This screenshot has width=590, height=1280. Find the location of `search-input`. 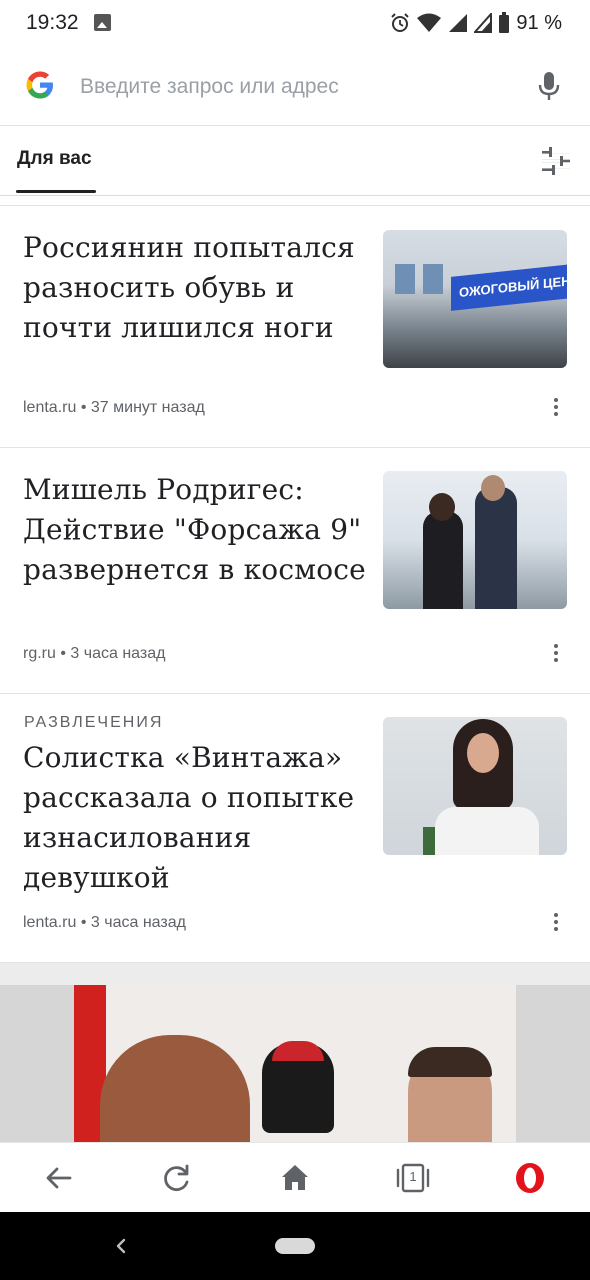

search-input is located at coordinates (290, 87).